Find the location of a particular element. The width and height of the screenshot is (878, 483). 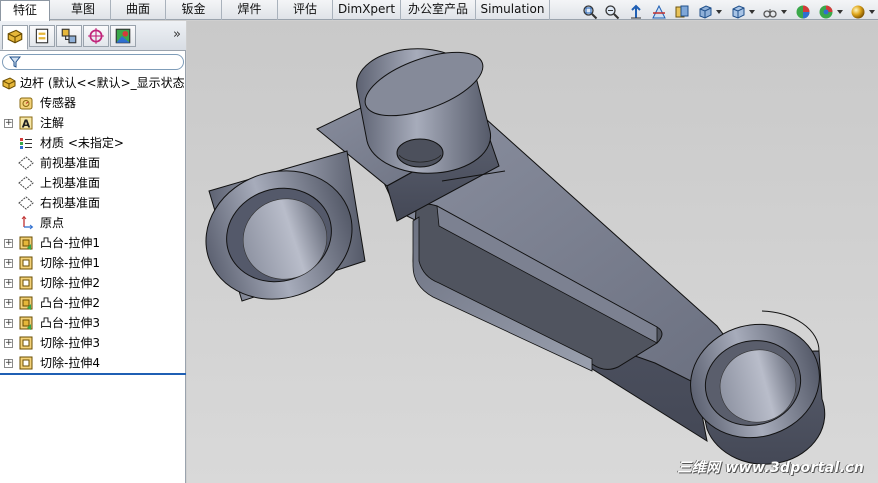

annotations-icon: A is located at coordinates (26, 123).